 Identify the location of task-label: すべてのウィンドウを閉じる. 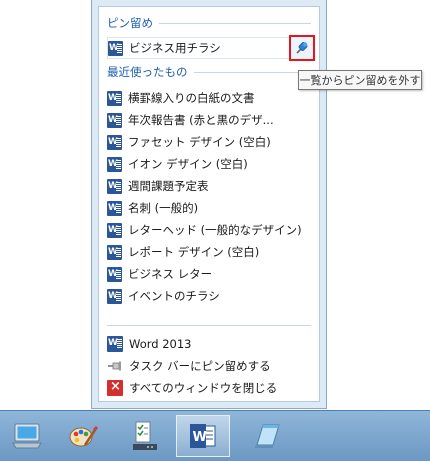
(203, 388).